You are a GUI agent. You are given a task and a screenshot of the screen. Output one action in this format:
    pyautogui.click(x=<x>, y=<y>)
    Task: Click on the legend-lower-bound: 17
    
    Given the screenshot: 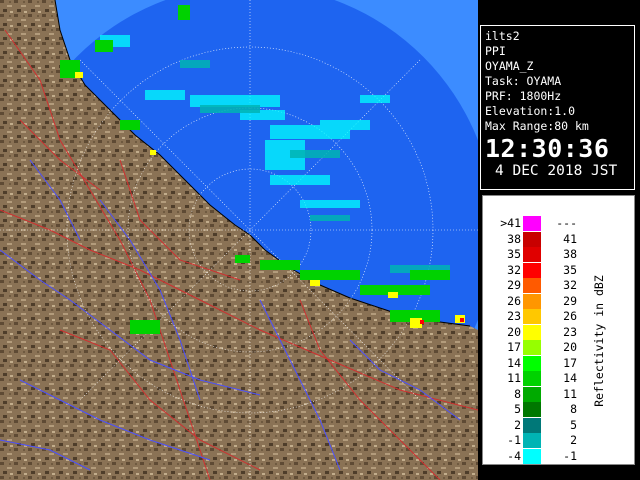 What is the action you would take?
    pyautogui.click(x=514, y=347)
    